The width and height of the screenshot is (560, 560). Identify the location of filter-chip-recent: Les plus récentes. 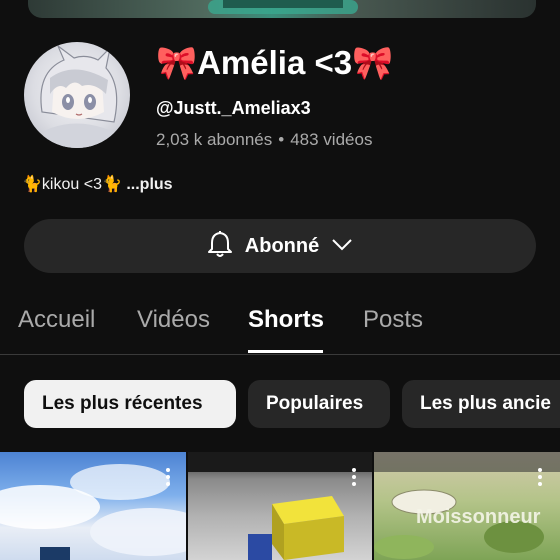
(130, 404).